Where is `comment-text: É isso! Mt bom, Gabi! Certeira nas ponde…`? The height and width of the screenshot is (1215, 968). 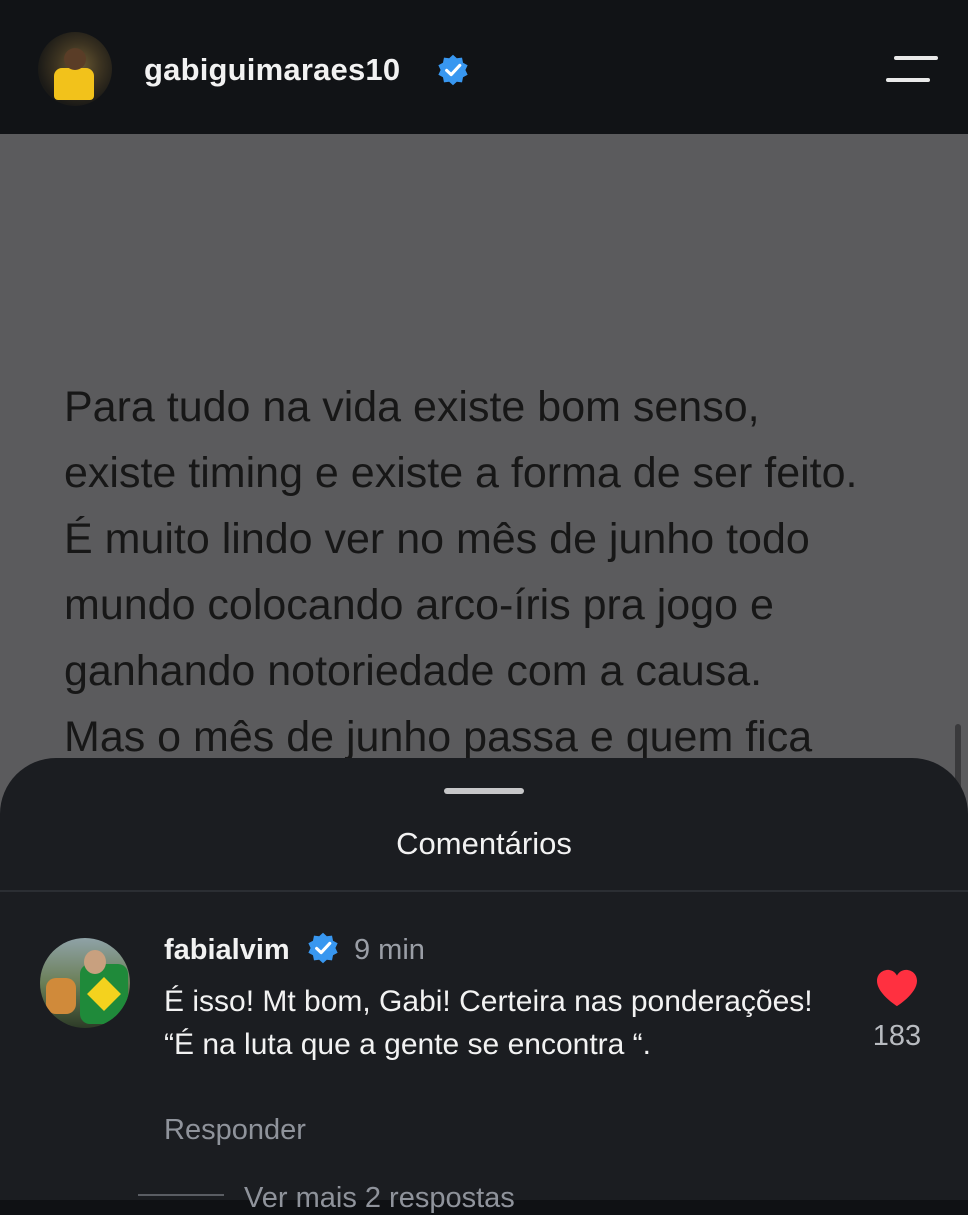 comment-text: É isso! Mt bom, Gabi! Certeira nas ponde… is located at coordinates (488, 1023).